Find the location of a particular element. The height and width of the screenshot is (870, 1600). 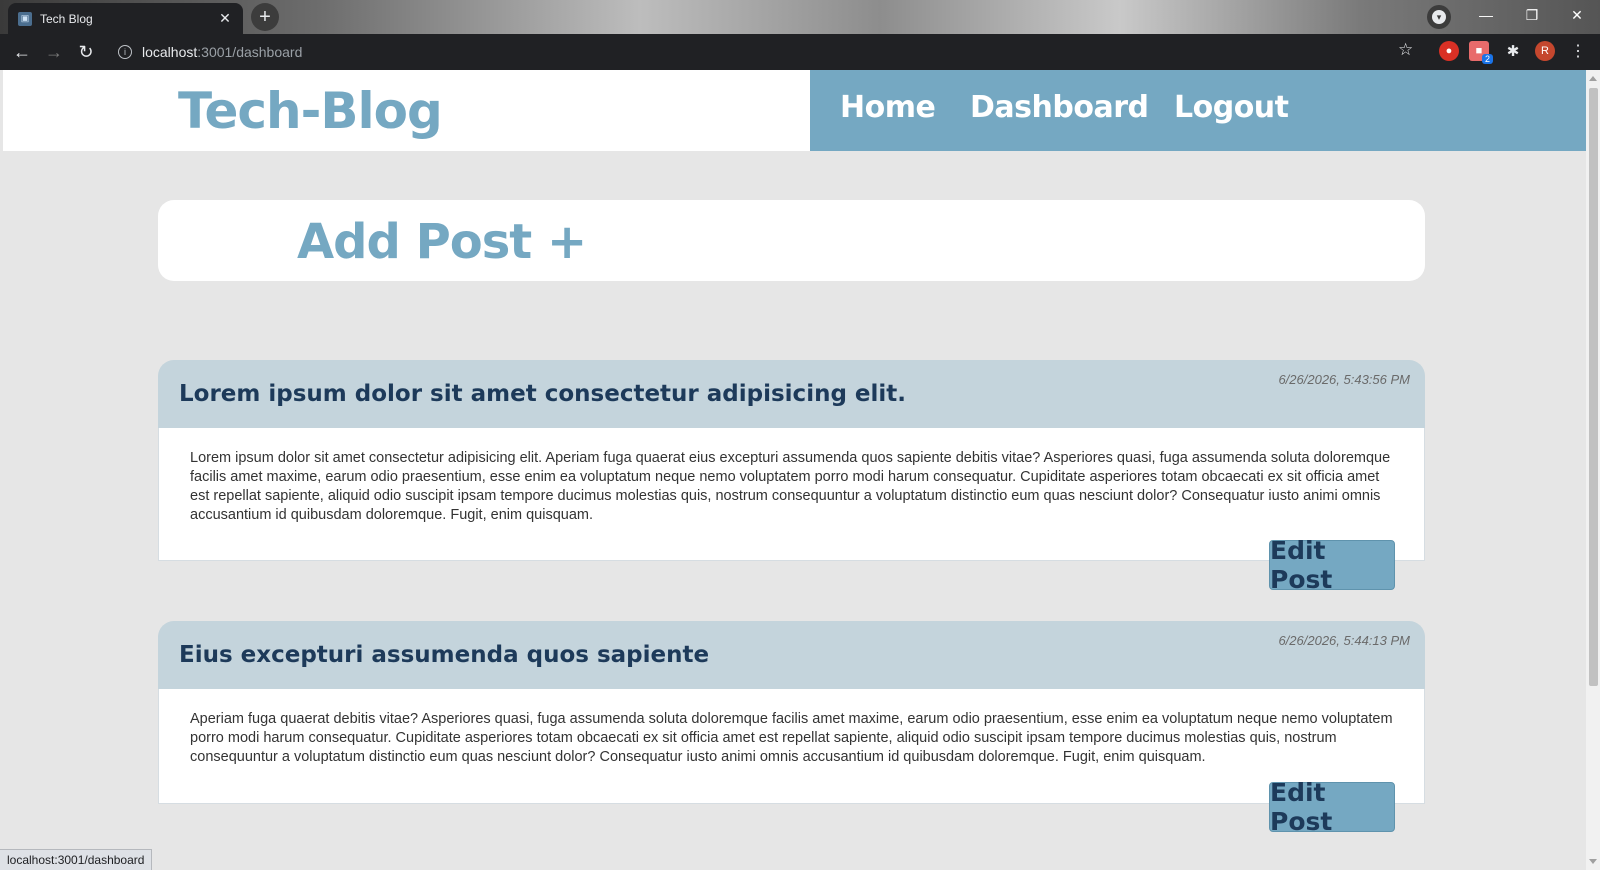

forward-arrow-icon: → is located at coordinates (54, 52).